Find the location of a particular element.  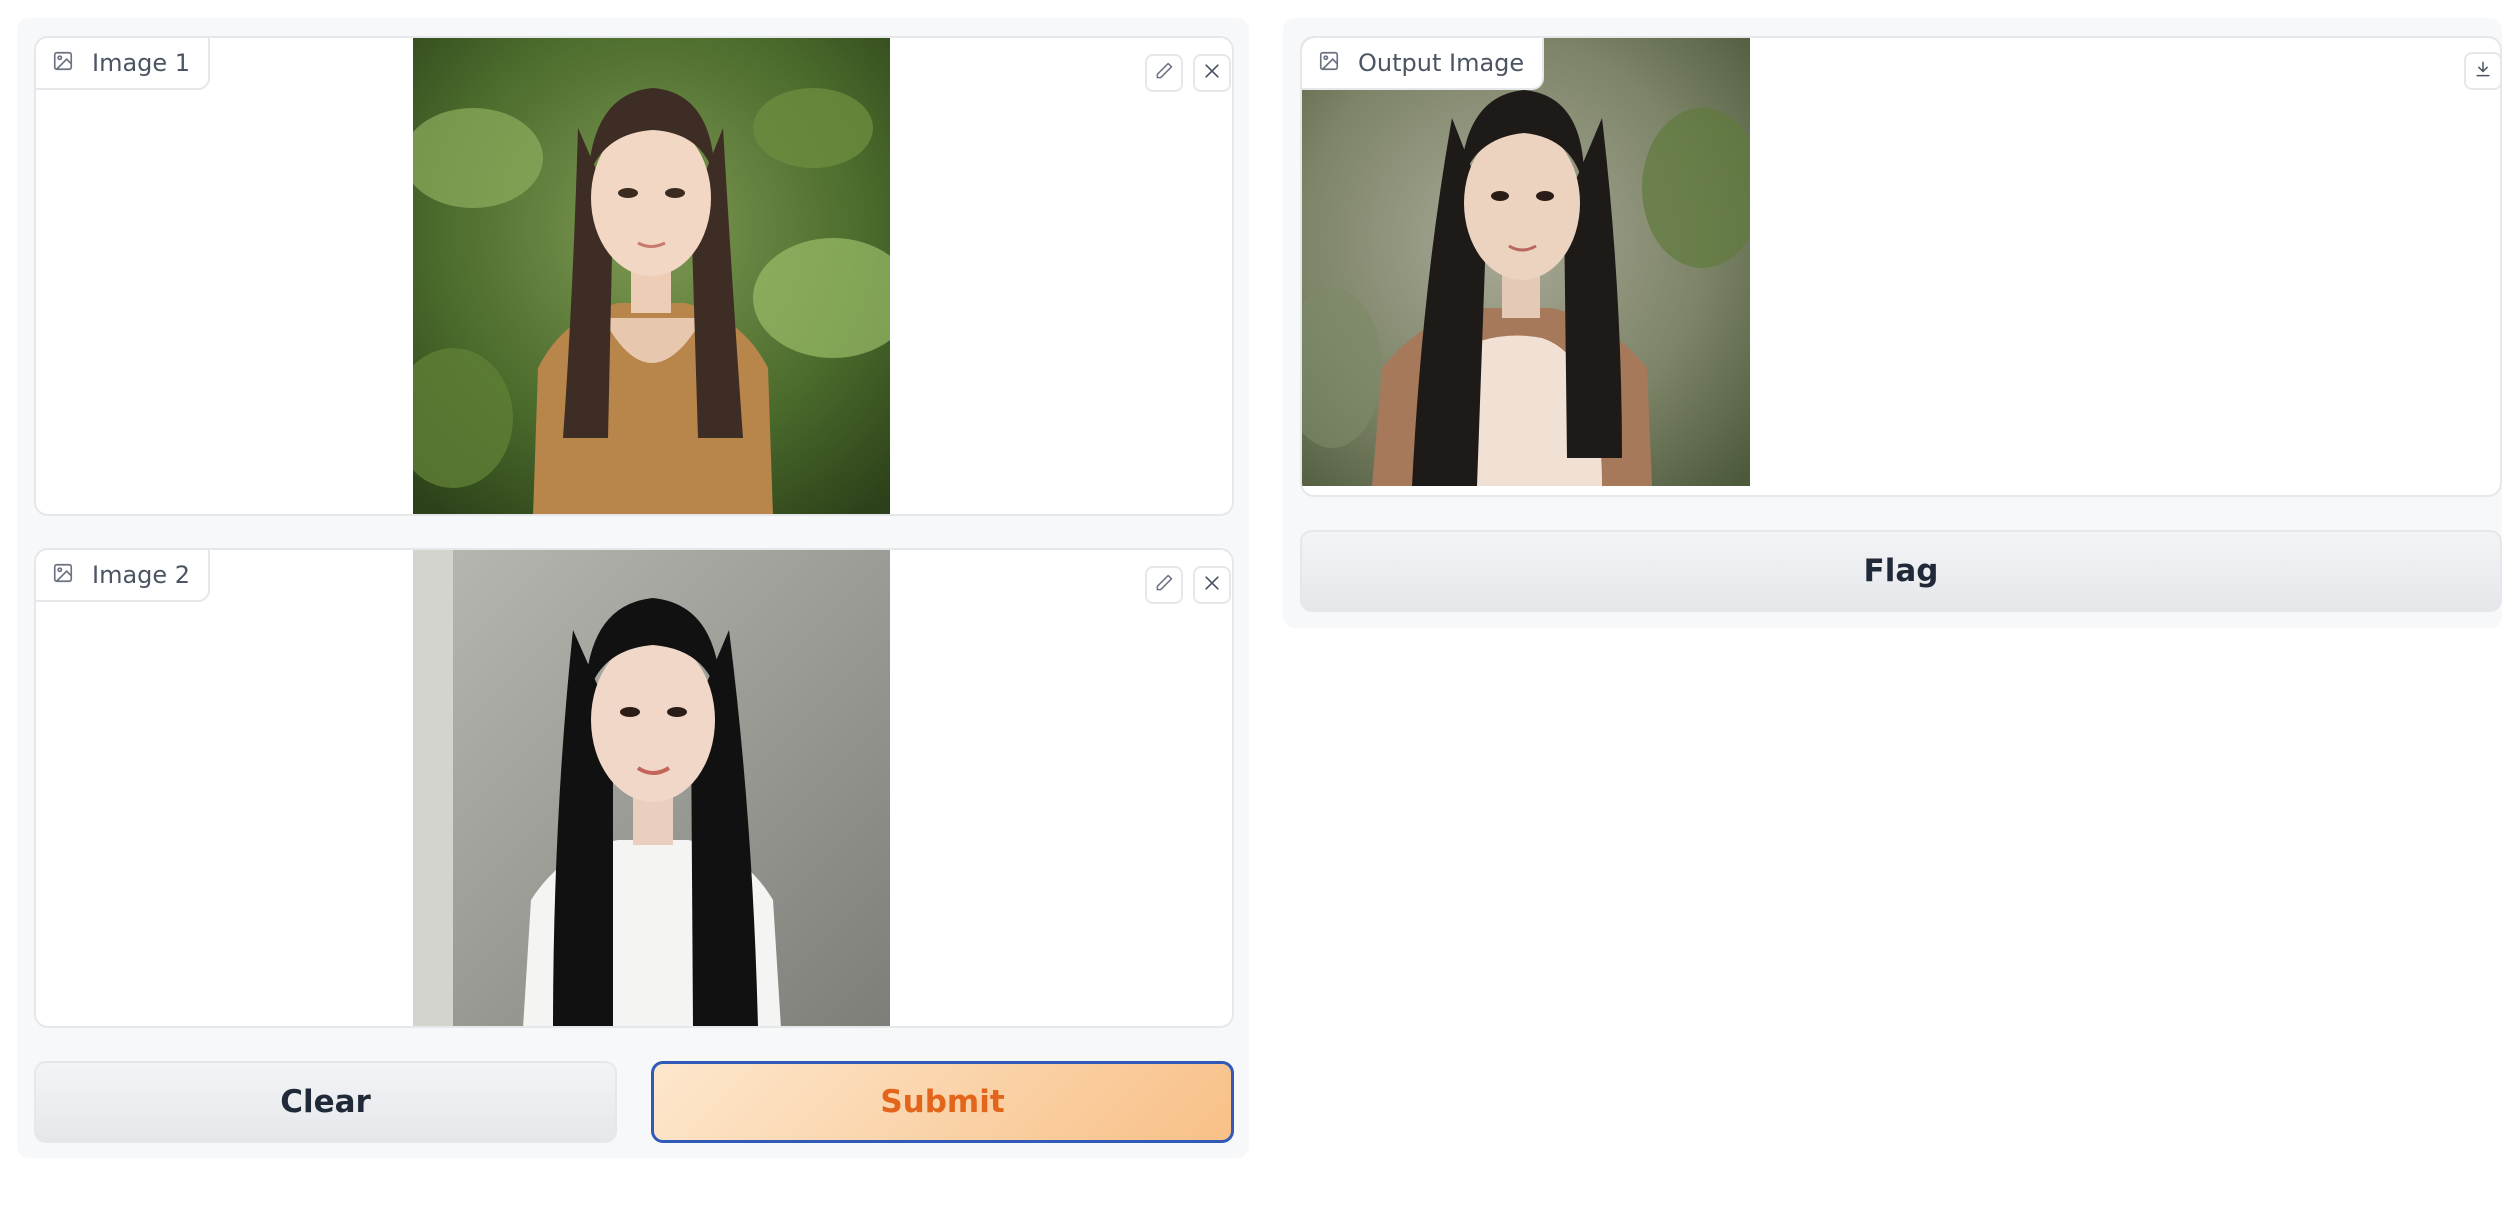

edit-image-2-button is located at coordinates (1164, 585).